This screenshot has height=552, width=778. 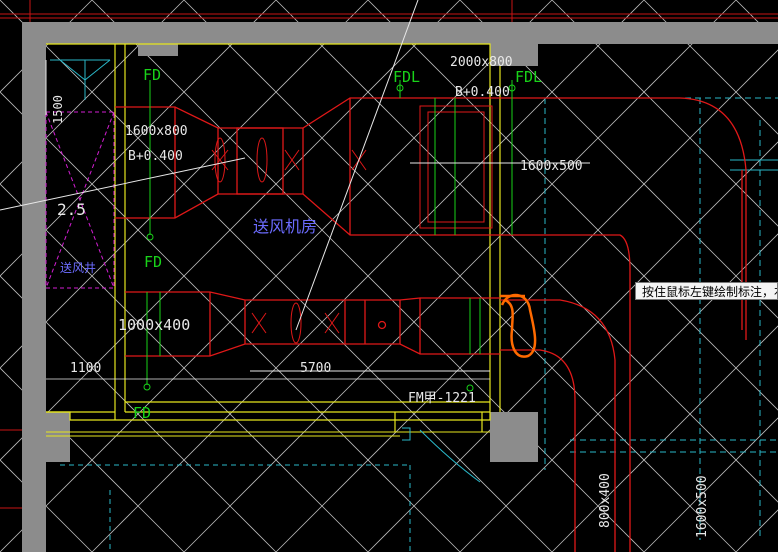 I want to click on duct-size-2000x800: 2000x800, so click(x=481, y=62).